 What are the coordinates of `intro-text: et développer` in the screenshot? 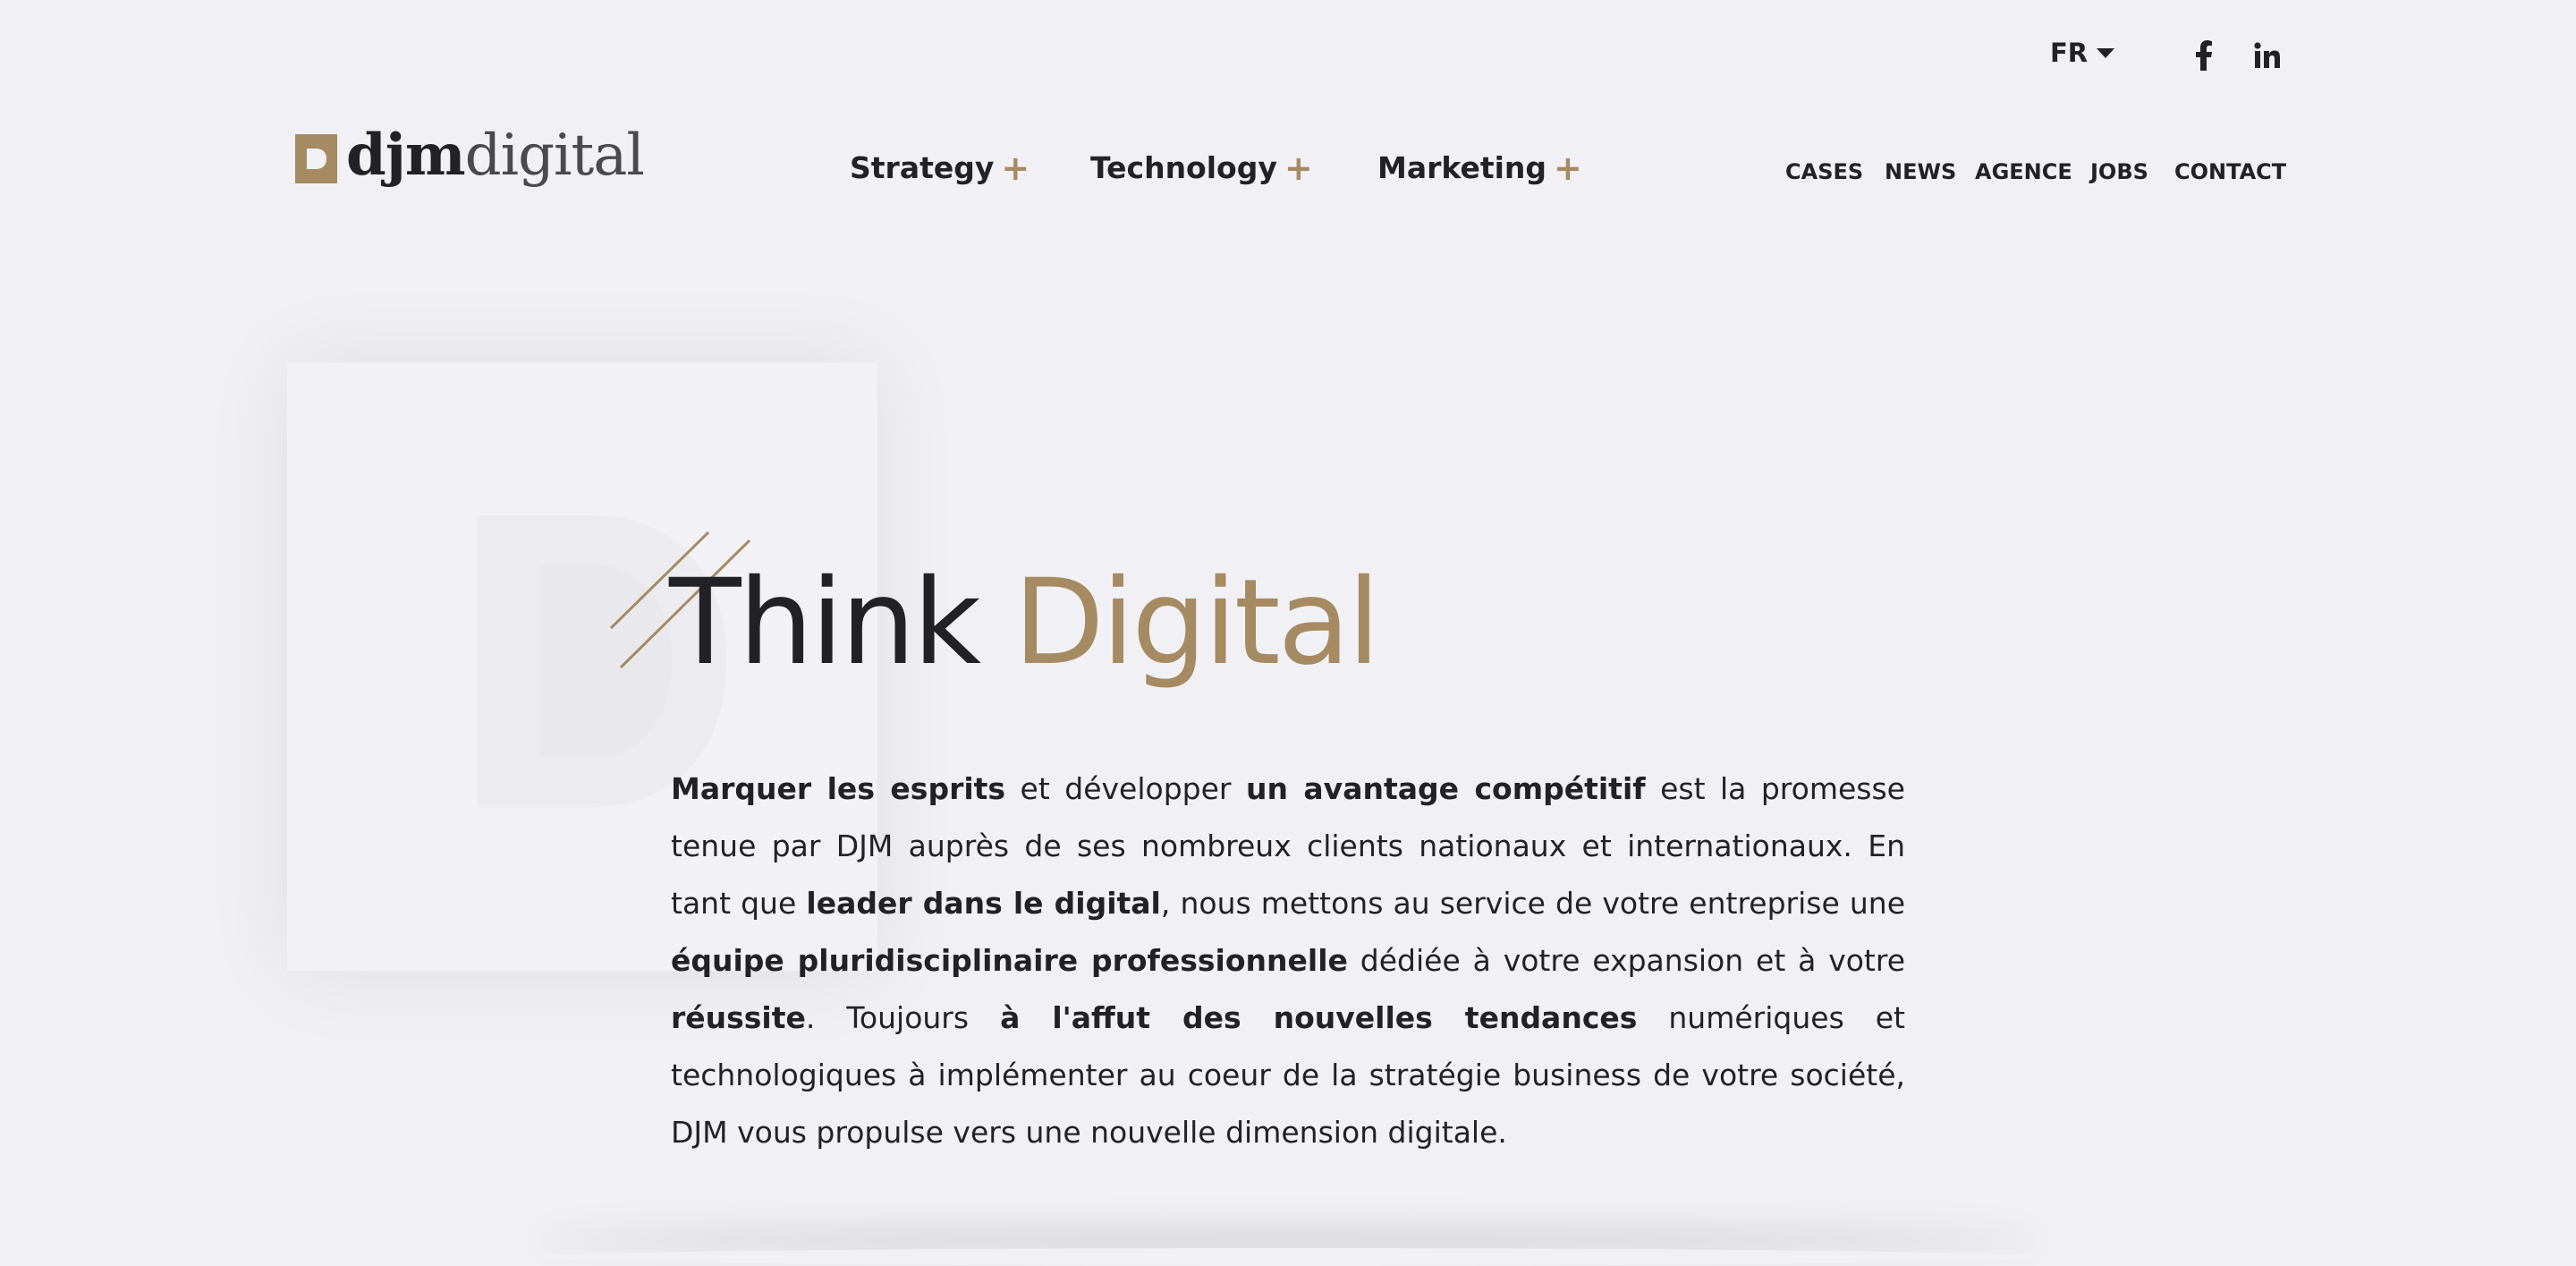 It's located at (1125, 788).